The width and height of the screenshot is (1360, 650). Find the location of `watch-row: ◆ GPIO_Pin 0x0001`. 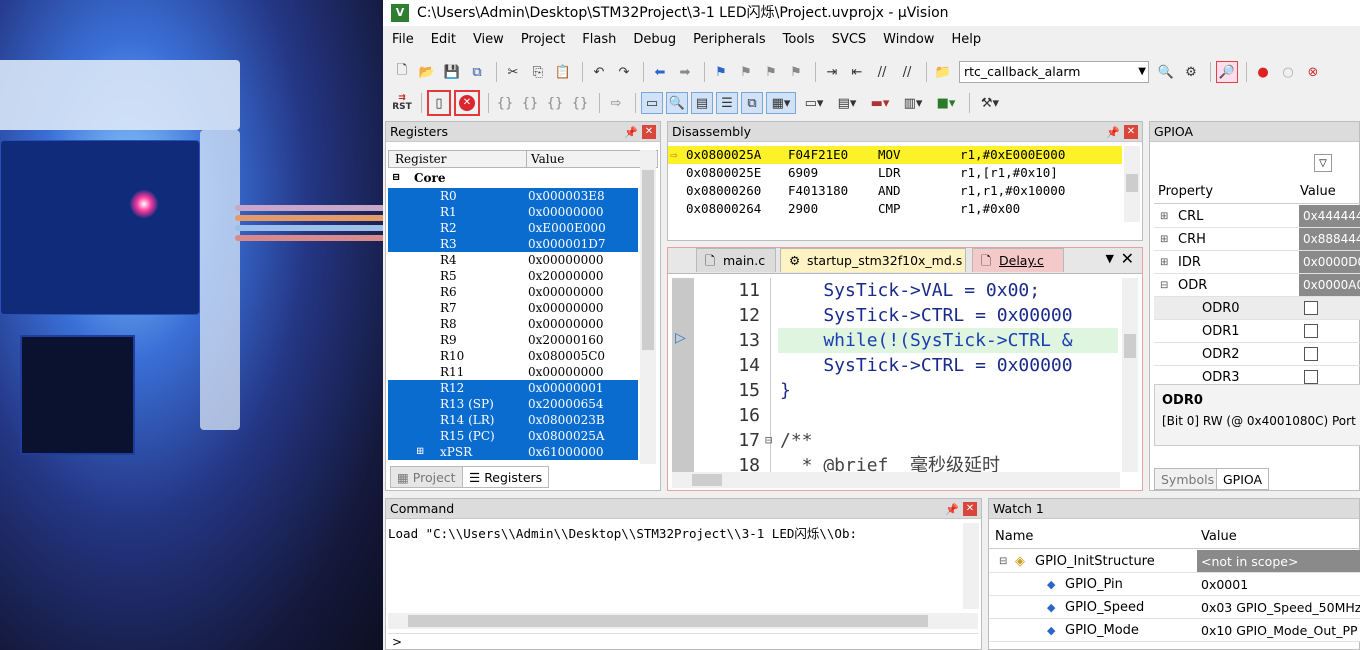

watch-row: ◆ GPIO_Pin 0x0001 is located at coordinates (1174, 584).